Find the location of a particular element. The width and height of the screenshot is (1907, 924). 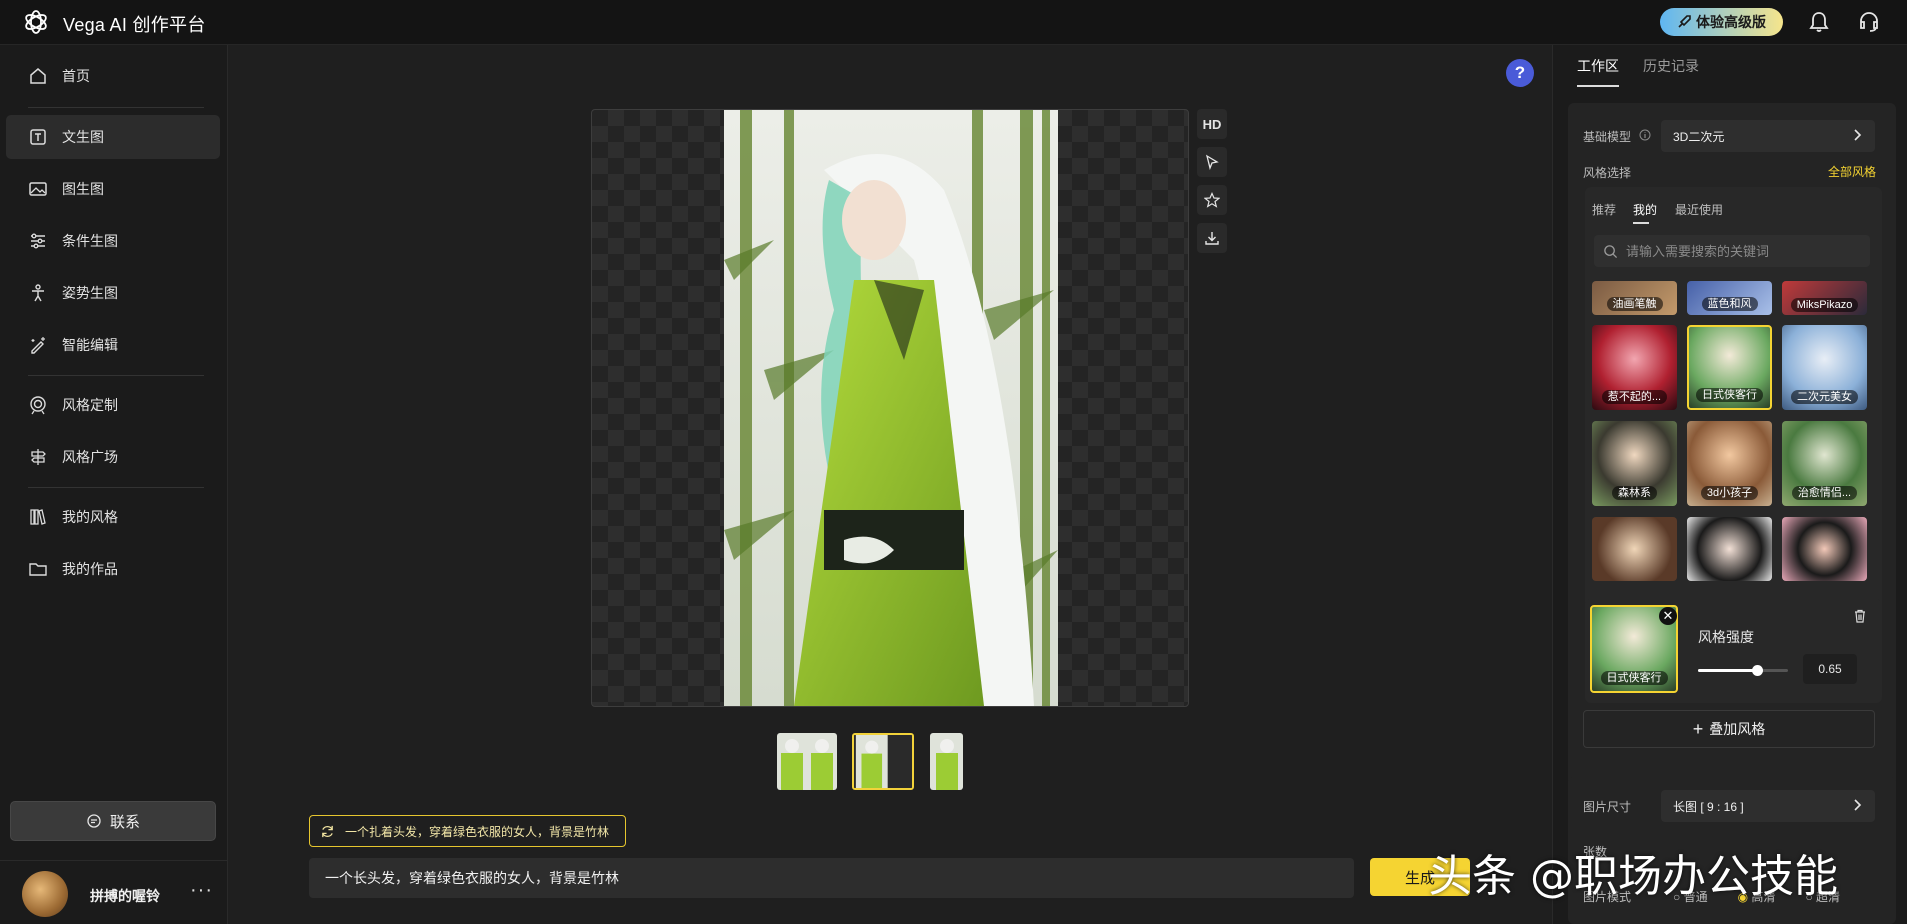

nav-smart-edit: 智能编辑 is located at coordinates (113, 345).